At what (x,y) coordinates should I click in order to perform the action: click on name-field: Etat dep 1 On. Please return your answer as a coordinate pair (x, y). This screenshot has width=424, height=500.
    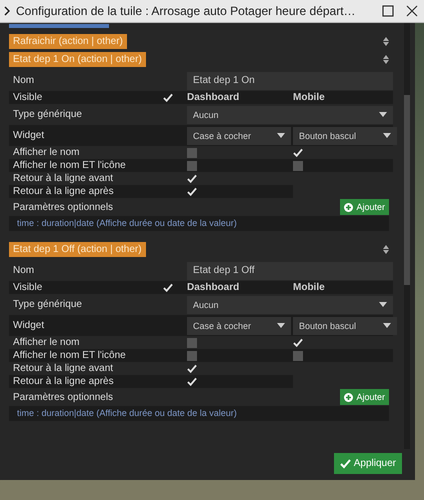
    Looking at the image, I should click on (290, 81).